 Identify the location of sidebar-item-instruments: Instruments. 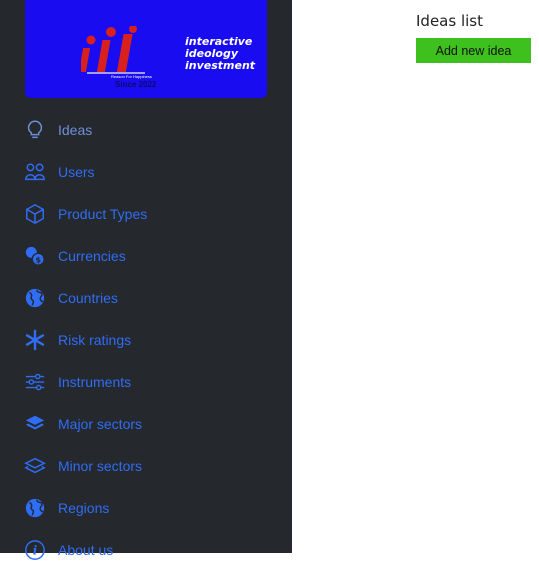
(146, 382).